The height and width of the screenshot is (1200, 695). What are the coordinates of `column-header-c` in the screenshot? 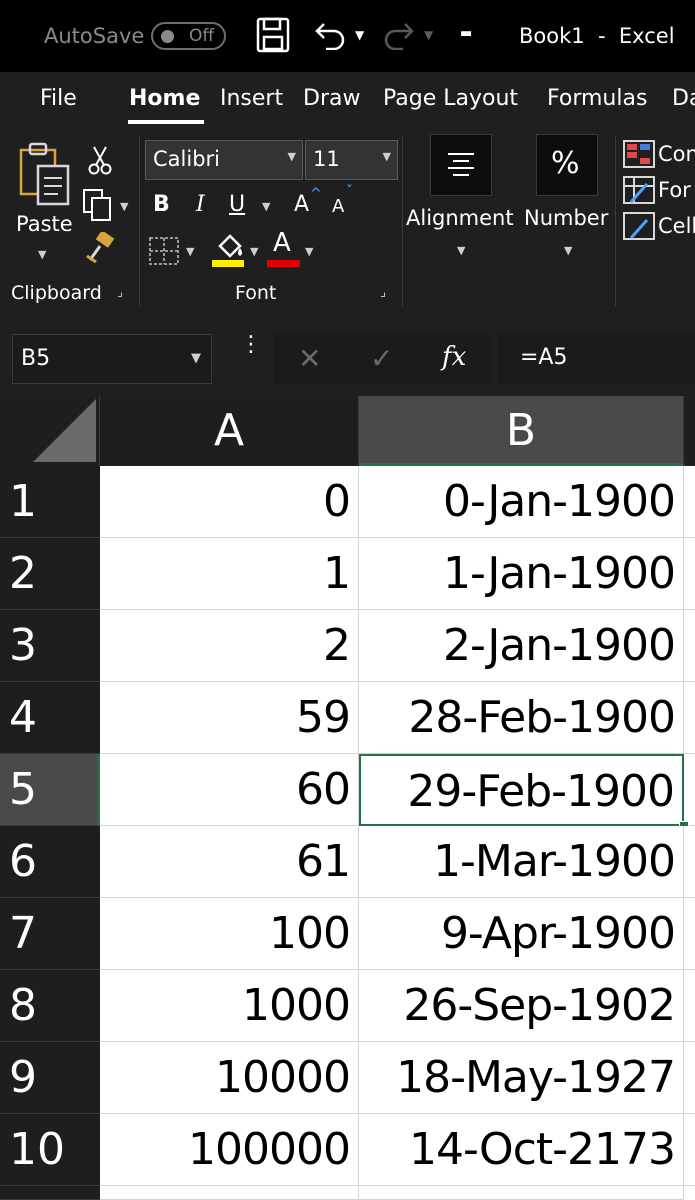 It's located at (689, 431).